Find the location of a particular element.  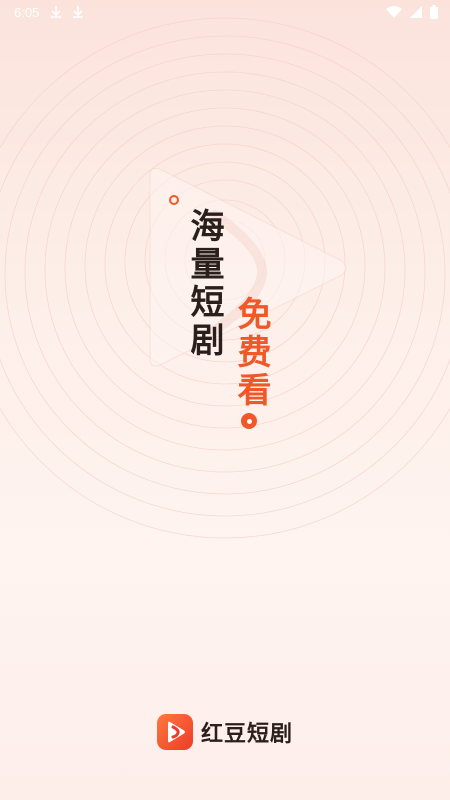

splash-play-shape is located at coordinates (248, 267).